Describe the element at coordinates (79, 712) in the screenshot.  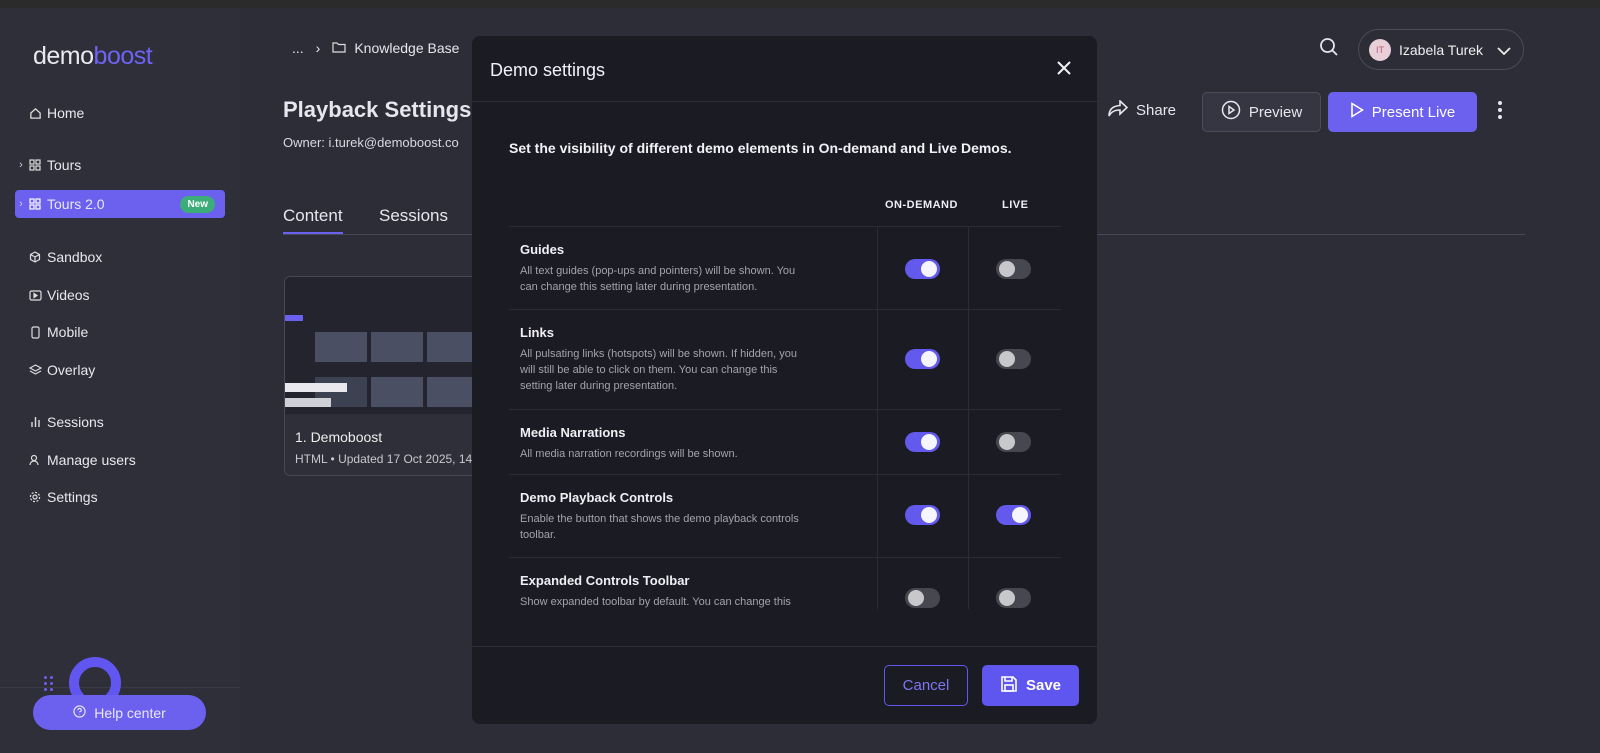
I see `help-icon` at that location.